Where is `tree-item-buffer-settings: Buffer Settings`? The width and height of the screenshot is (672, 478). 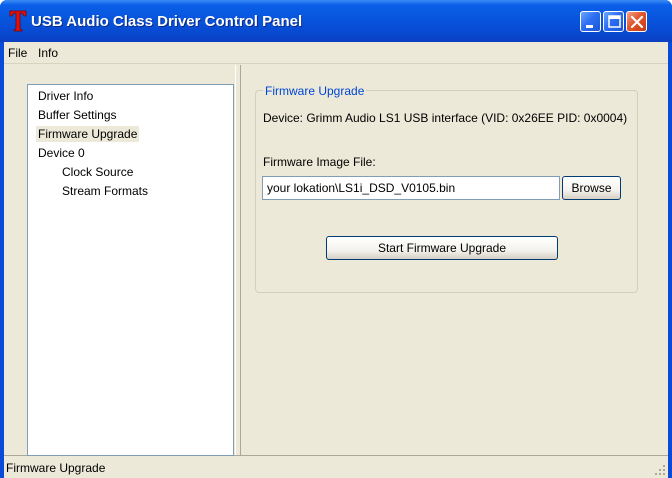
tree-item-buffer-settings: Buffer Settings is located at coordinates (77, 115).